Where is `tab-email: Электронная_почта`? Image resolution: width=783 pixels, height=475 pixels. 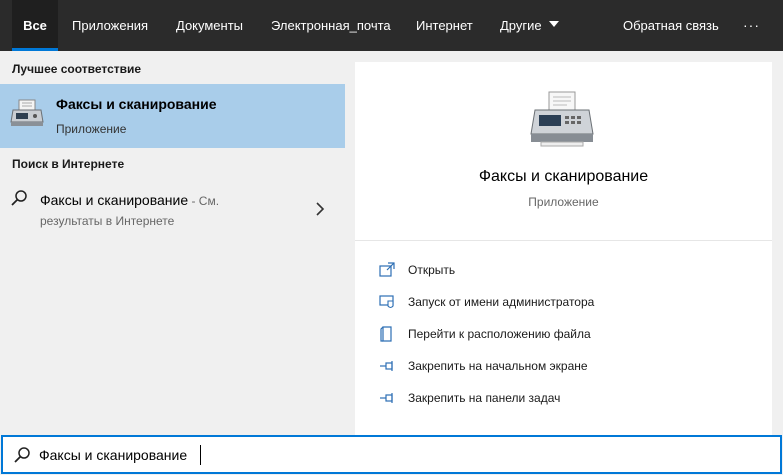 tab-email: Электронная_почта is located at coordinates (331, 25).